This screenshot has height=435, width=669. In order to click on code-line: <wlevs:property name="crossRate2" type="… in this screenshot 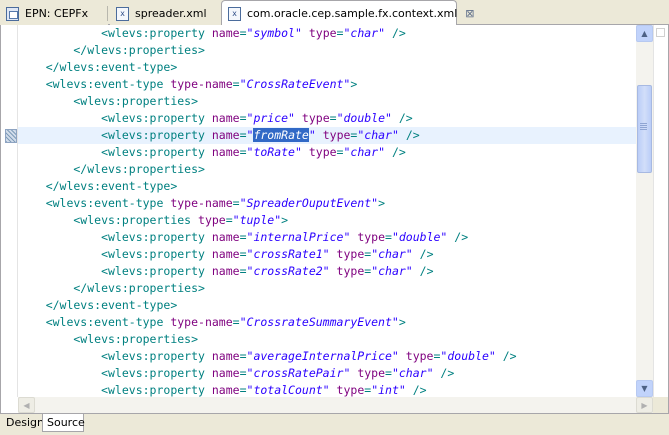, I will do `click(327, 271)`.